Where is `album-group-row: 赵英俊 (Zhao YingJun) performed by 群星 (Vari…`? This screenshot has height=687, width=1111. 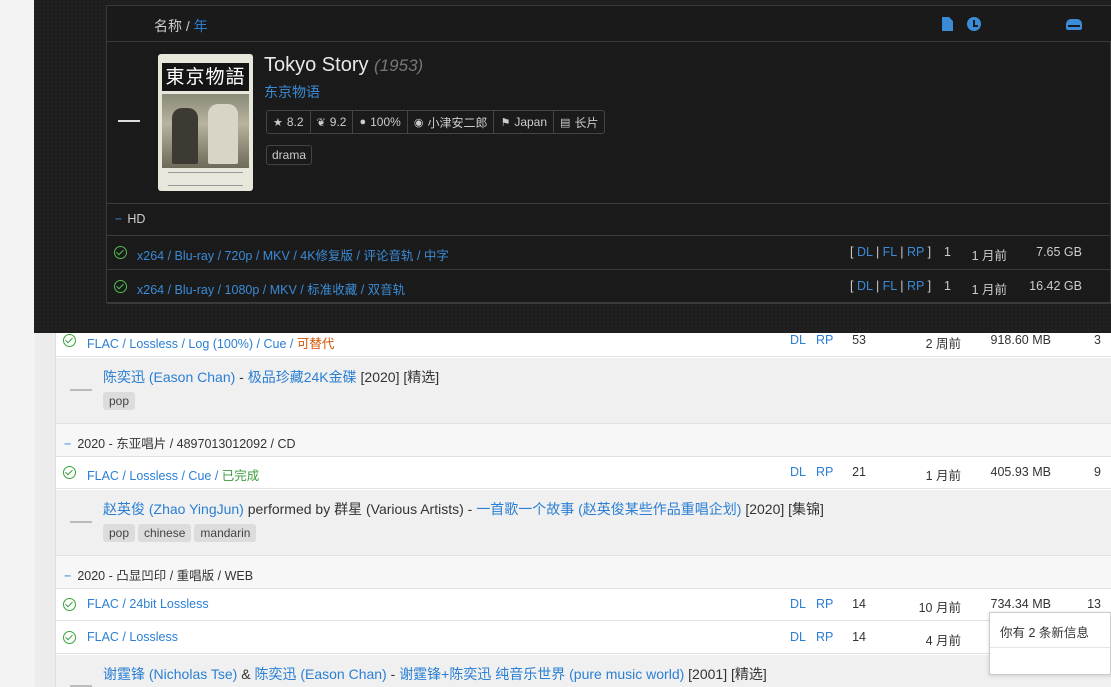
album-group-row: 赵英俊 (Zhao YingJun) performed by 群星 (Vari… is located at coordinates (583, 523).